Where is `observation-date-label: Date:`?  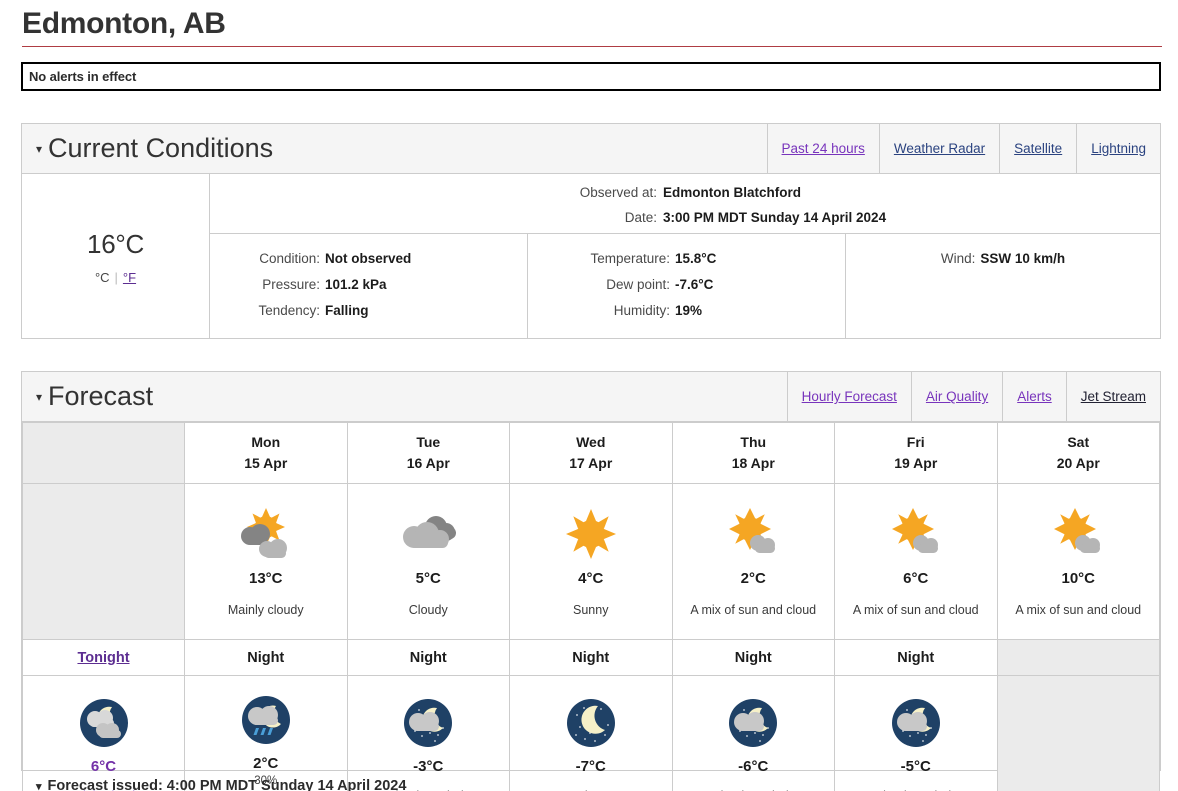
observation-date-label: Date: is located at coordinates (640, 217).